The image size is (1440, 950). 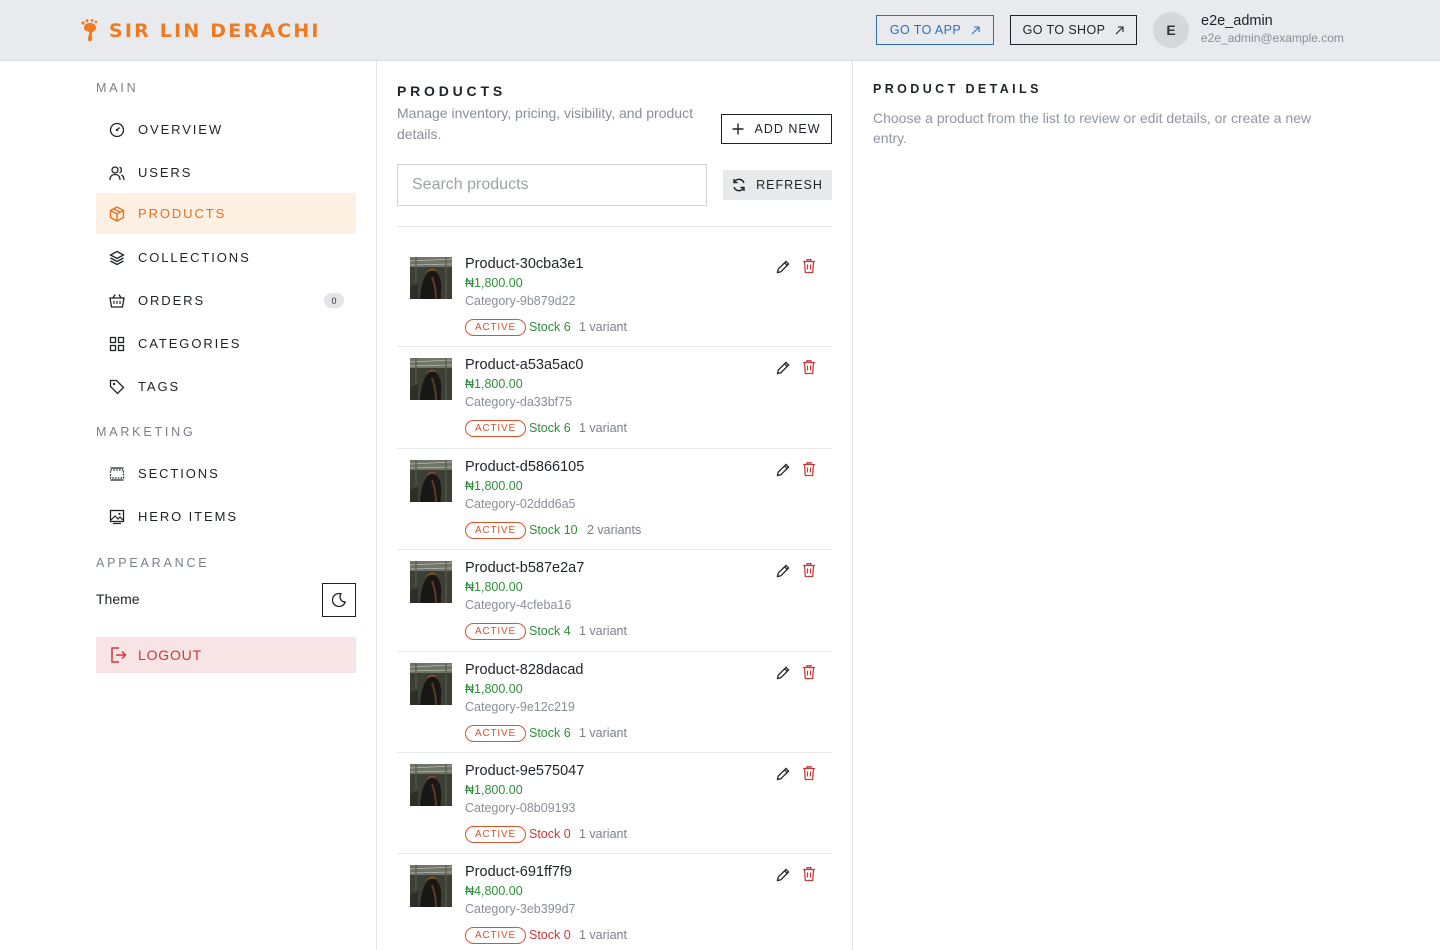 What do you see at coordinates (518, 605) in the screenshot?
I see `product-category: Category-4cfeba16` at bounding box center [518, 605].